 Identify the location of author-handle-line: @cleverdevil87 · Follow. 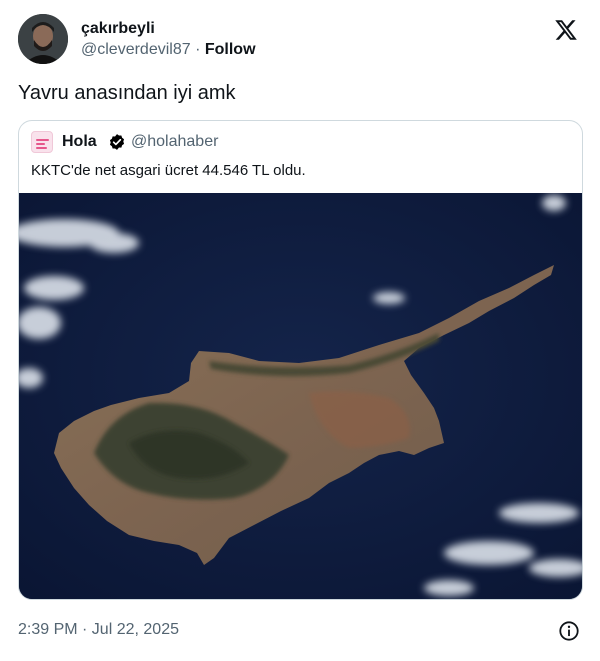
(168, 50).